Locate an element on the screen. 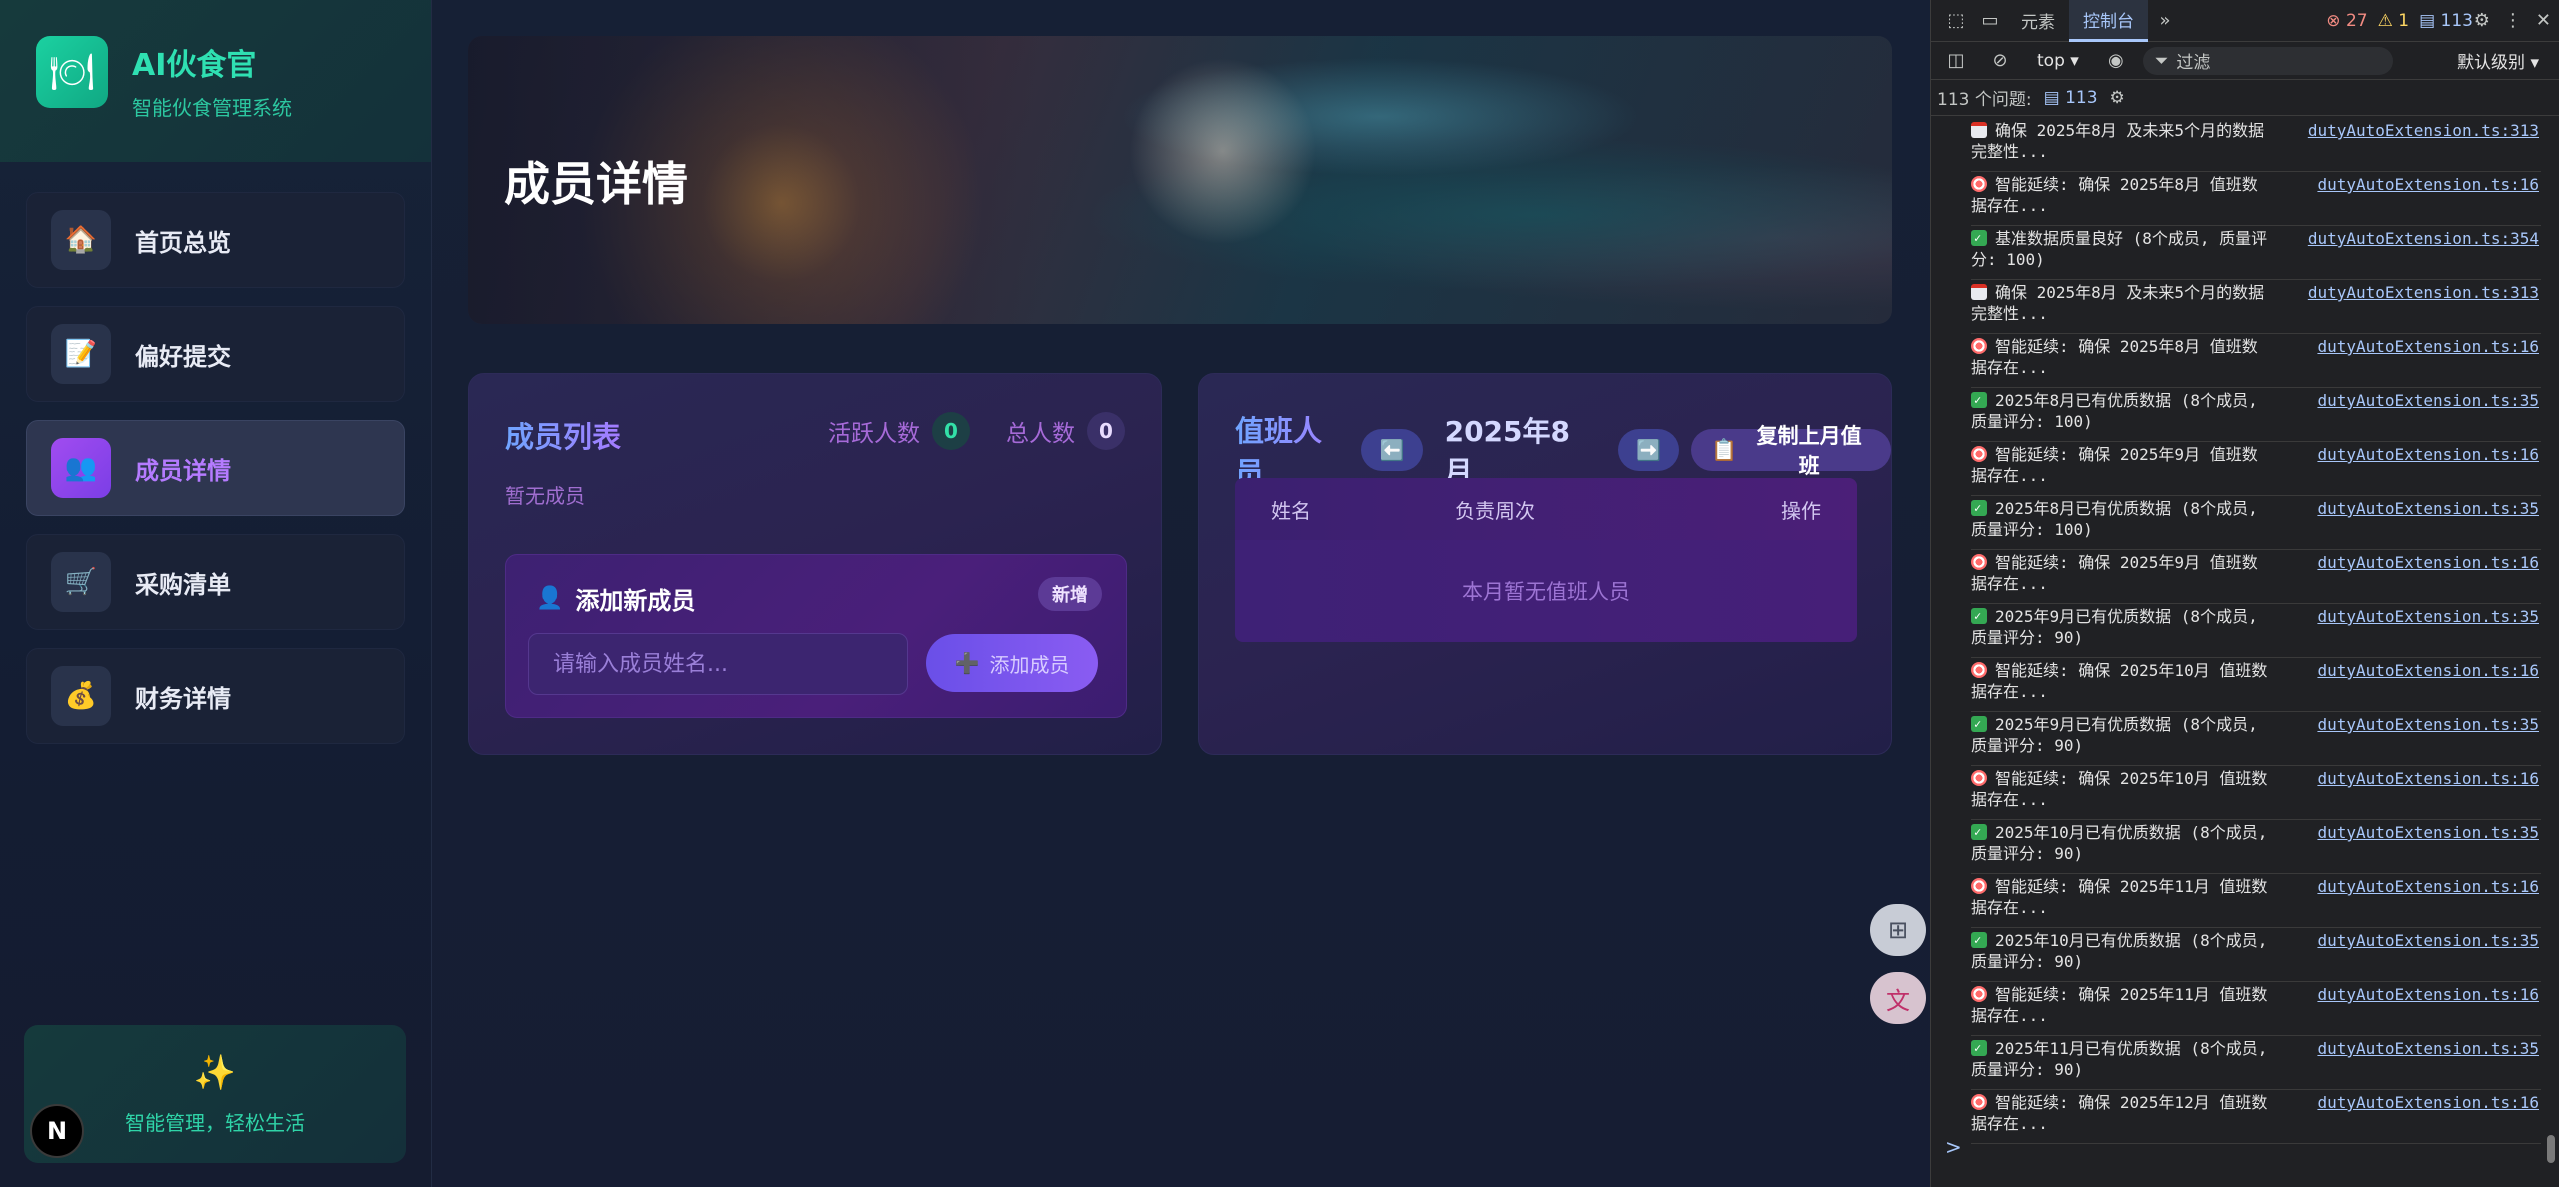 The height and width of the screenshot is (1187, 2559). console-log-text: 2025年8月已有优质数据 (8个成员, 质量评分: 100) is located at coordinates (2121, 411).